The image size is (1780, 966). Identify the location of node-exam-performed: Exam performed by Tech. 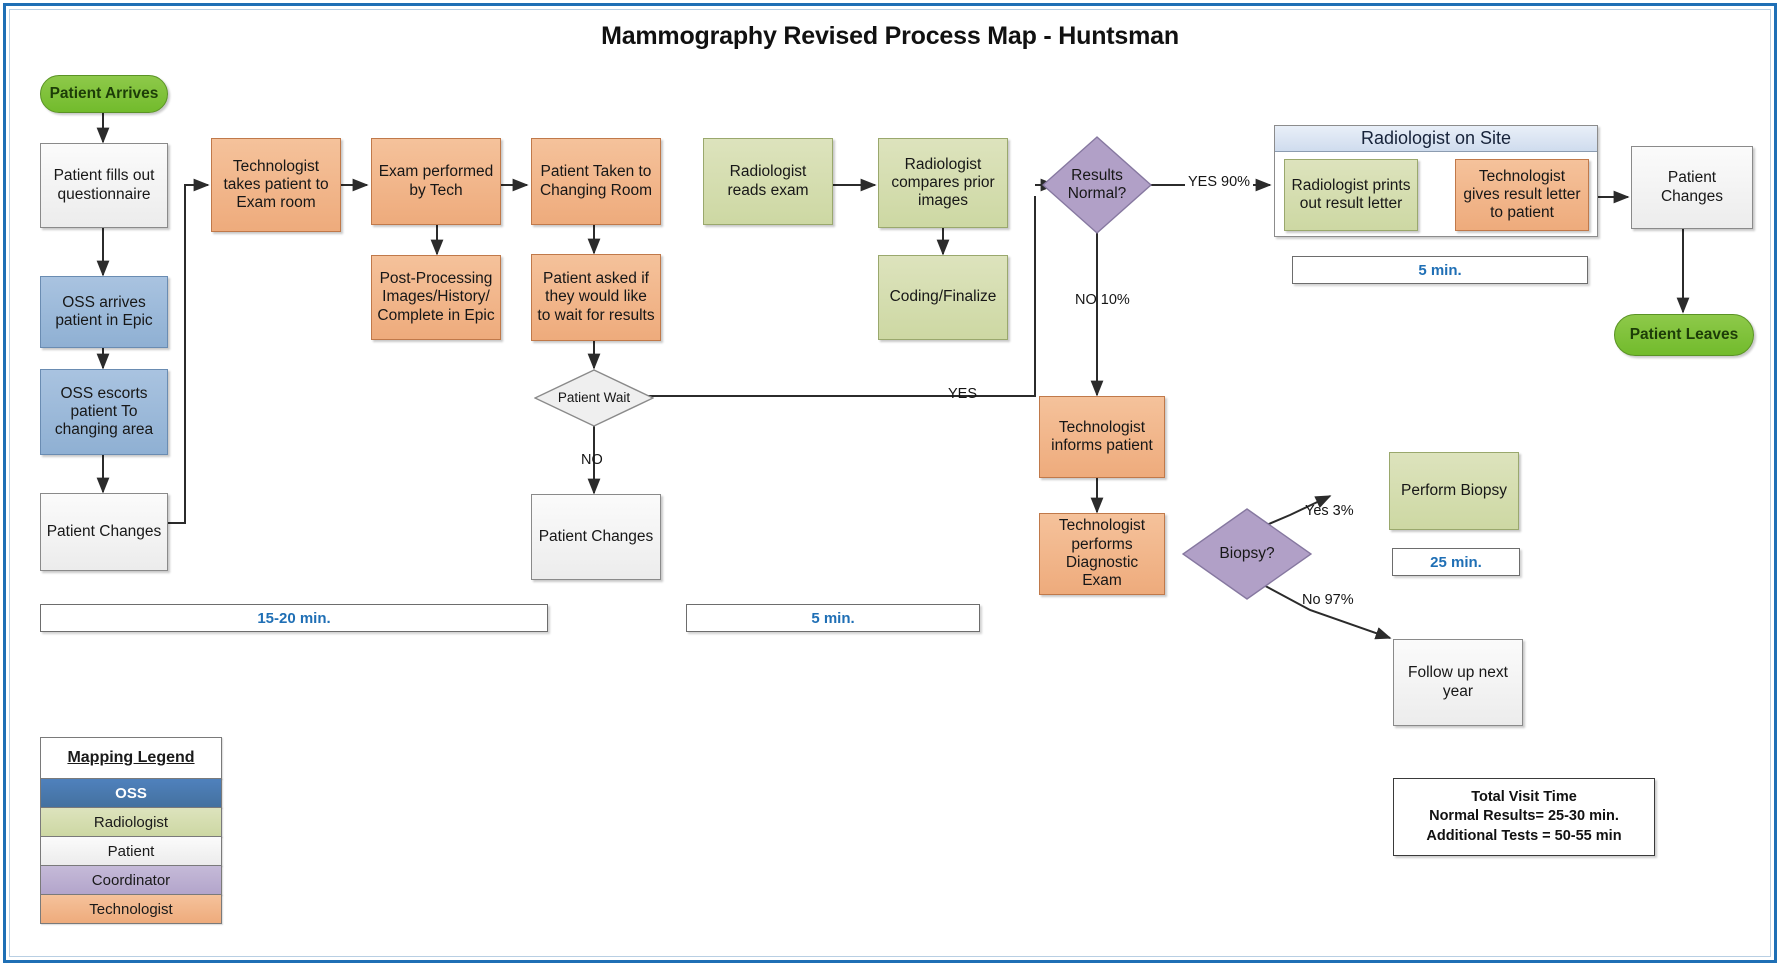
(436, 181).